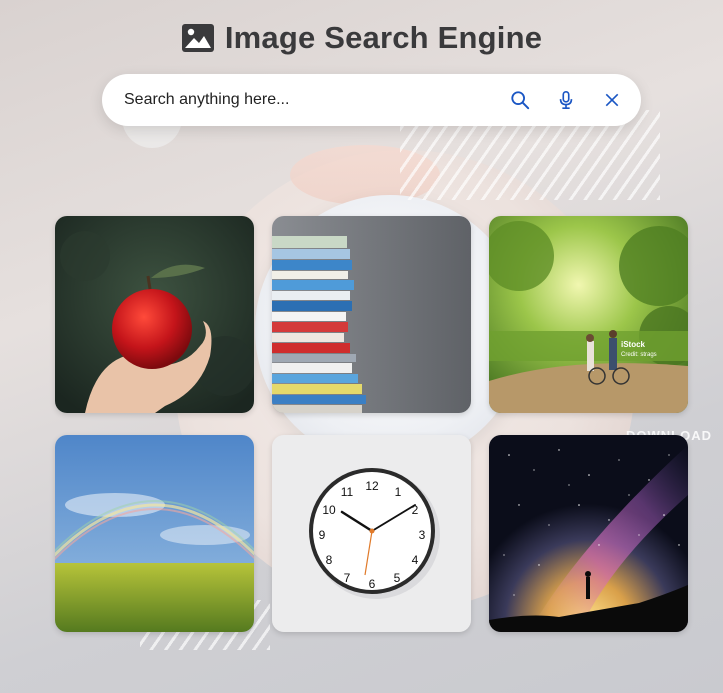 The width and height of the screenshot is (723, 693). Describe the element at coordinates (415, 560) in the screenshot. I see `clock-numeral-4: 4` at that location.